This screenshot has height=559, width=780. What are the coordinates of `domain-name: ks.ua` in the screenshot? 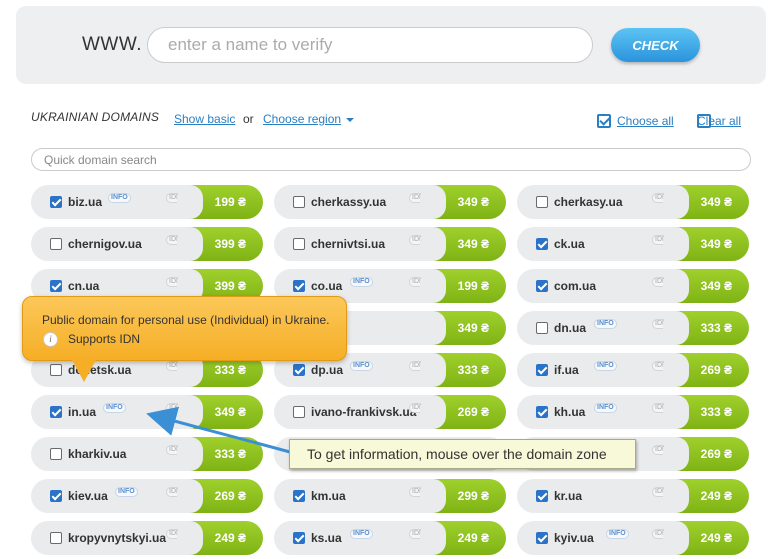 It's located at (326, 538).